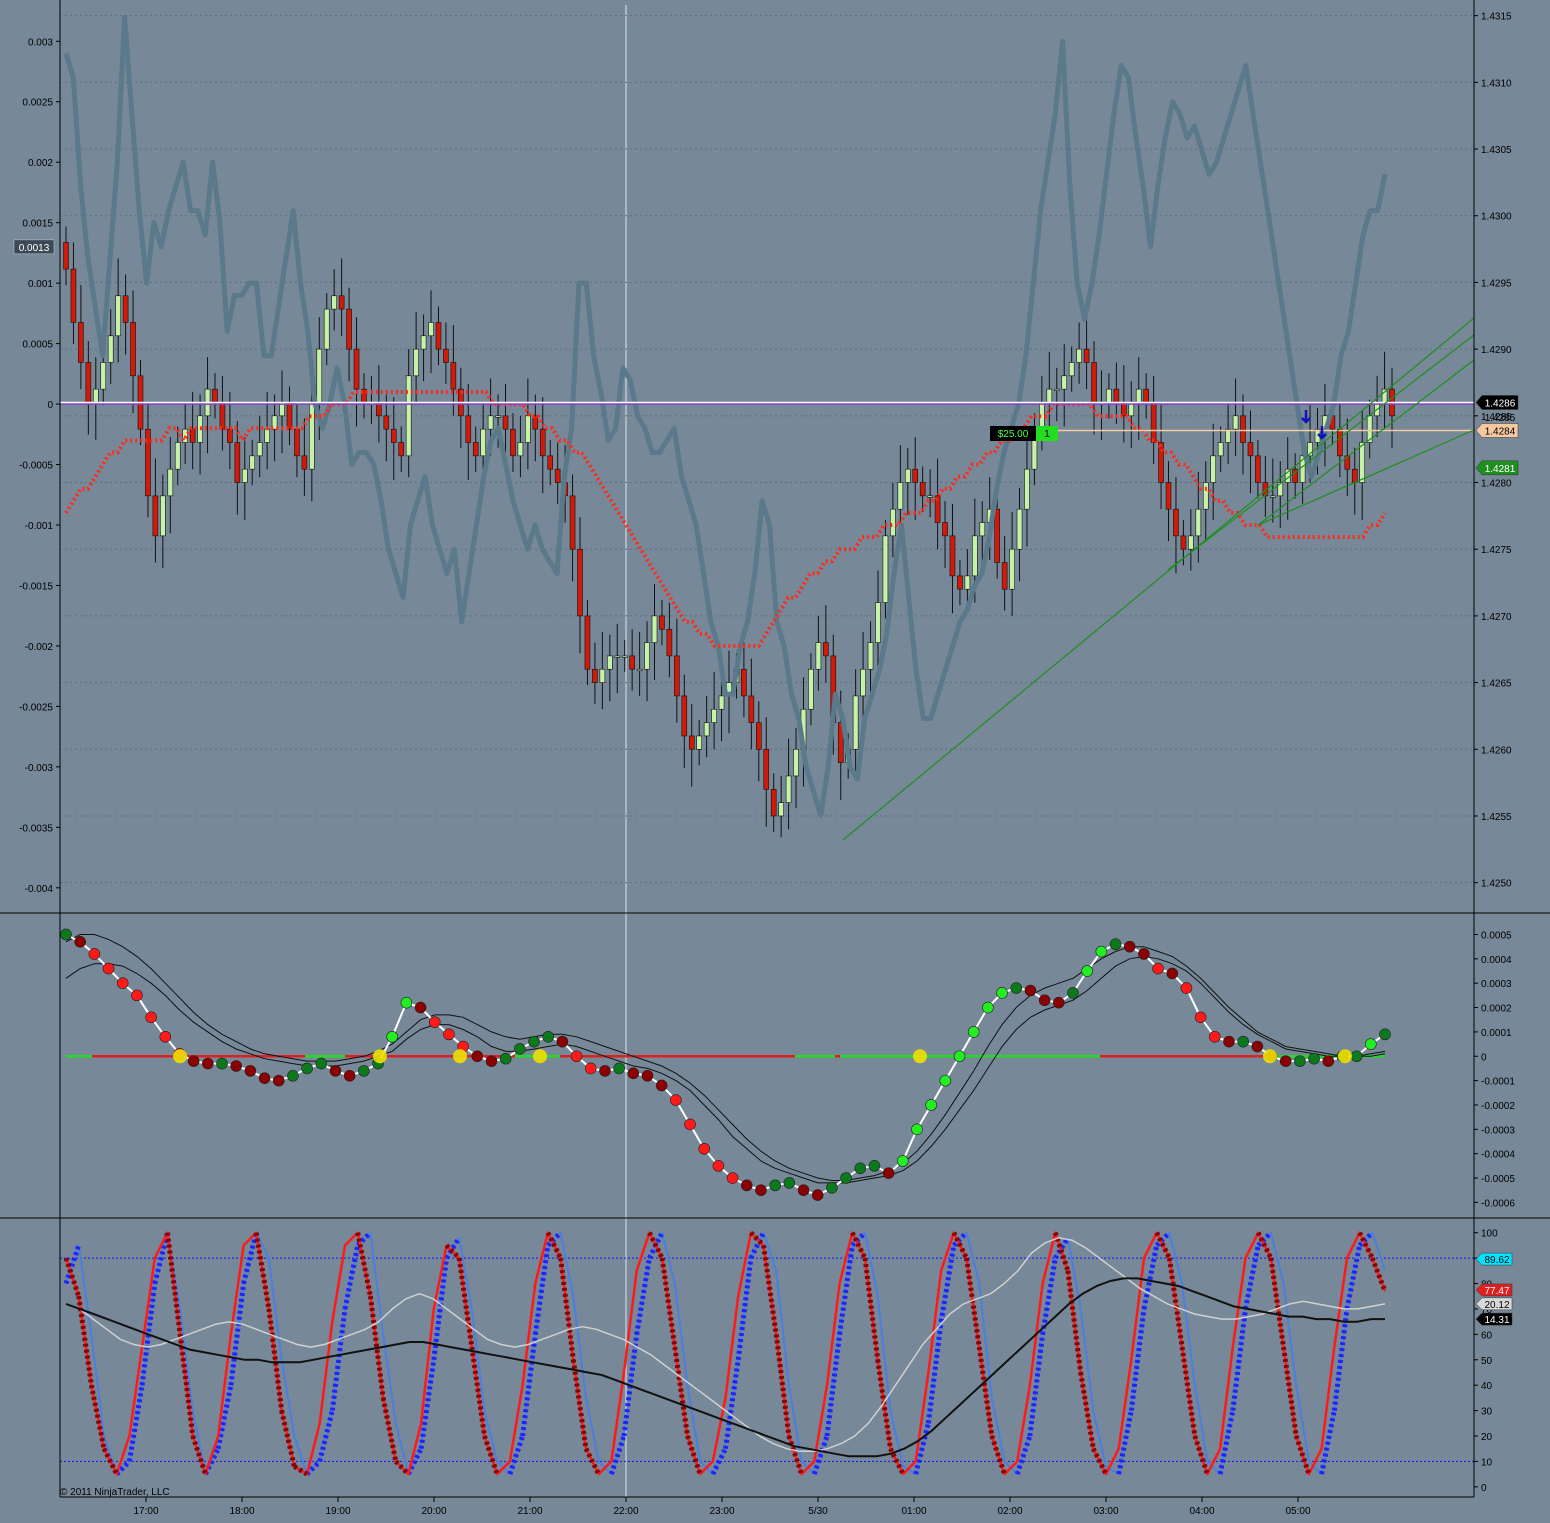 The height and width of the screenshot is (1523, 1550). Describe the element at coordinates (1487, 1335) in the screenshot. I see `y-tick-label: 60` at that location.